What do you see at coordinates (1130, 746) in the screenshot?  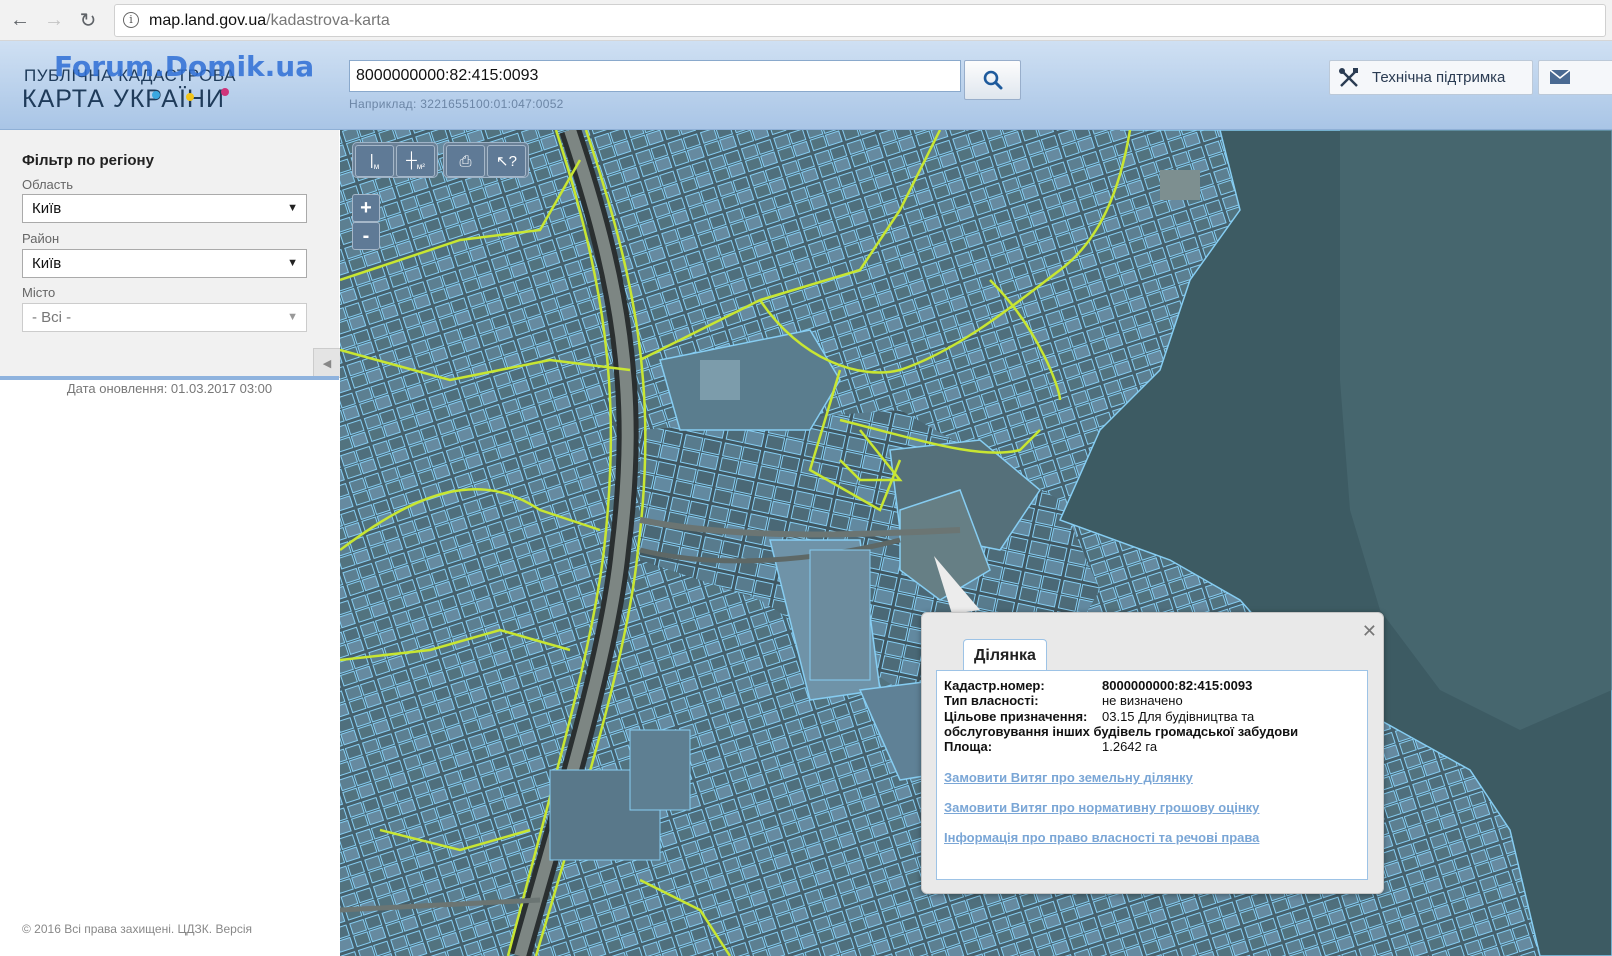 I see `detail-value: 1.2642 га` at bounding box center [1130, 746].